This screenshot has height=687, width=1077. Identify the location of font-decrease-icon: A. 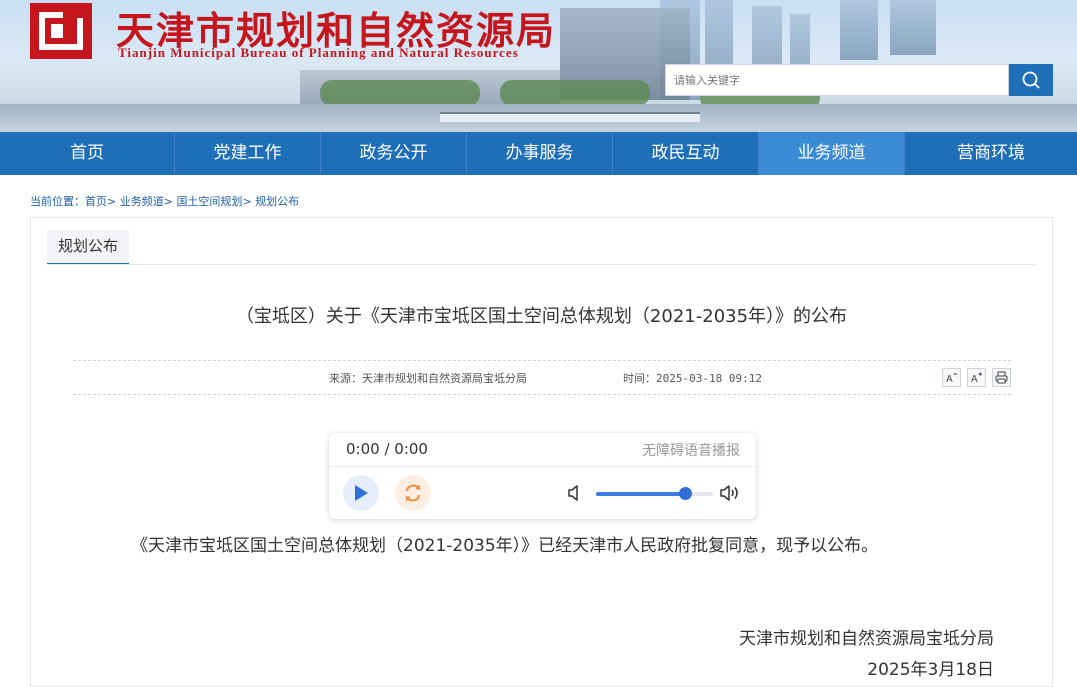
(951, 379).